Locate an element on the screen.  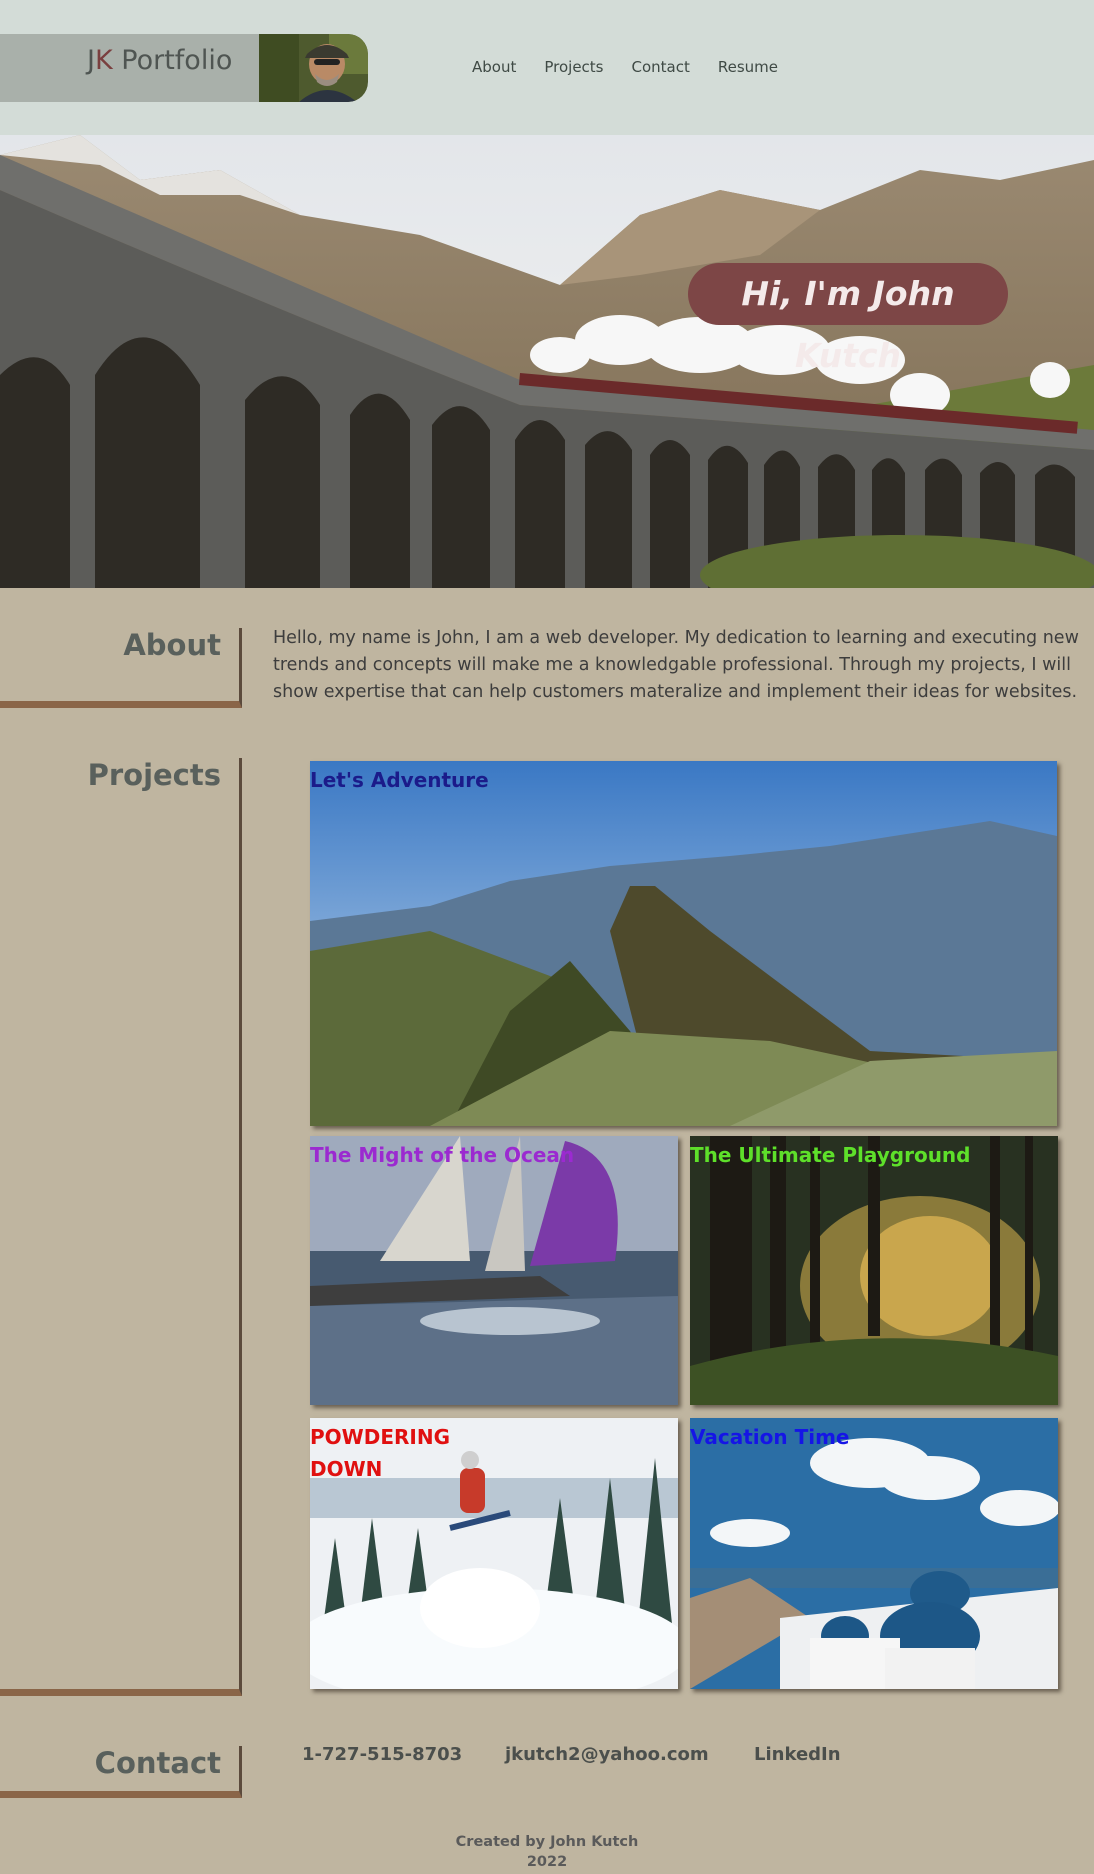
project-image-ocean is located at coordinates (494, 1270).